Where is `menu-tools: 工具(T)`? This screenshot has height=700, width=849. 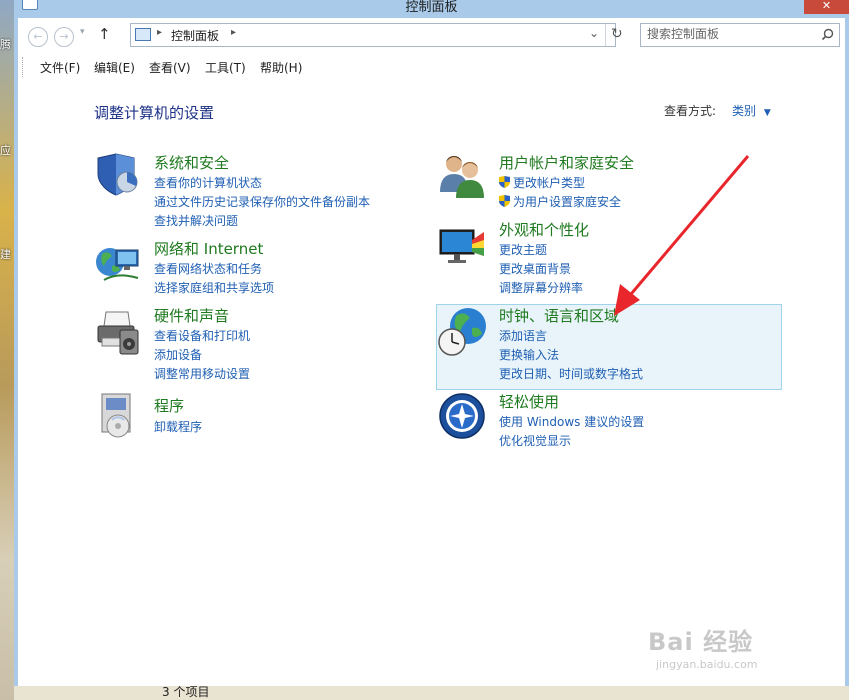 menu-tools: 工具(T) is located at coordinates (225, 67).